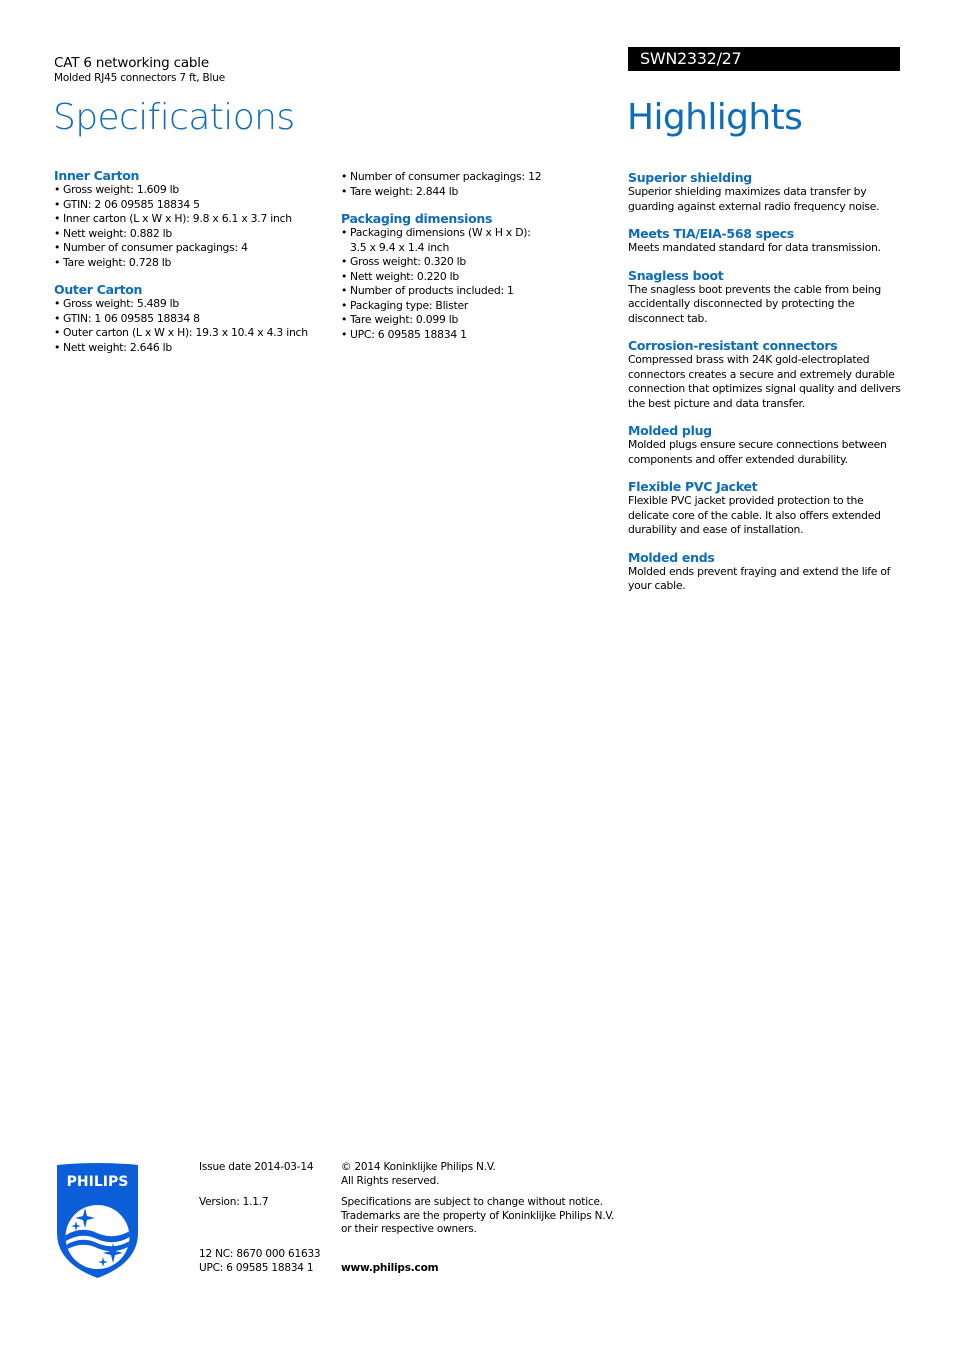 The width and height of the screenshot is (954, 1350). What do you see at coordinates (409, 1229) in the screenshot?
I see `disclaimer-line: or their respective owners.` at bounding box center [409, 1229].